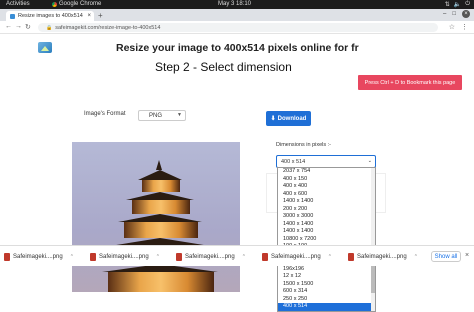 The image size is (474, 312). What do you see at coordinates (458, 27) in the screenshot?
I see `toolbar-actions: ☆ ⋮` at bounding box center [458, 27].